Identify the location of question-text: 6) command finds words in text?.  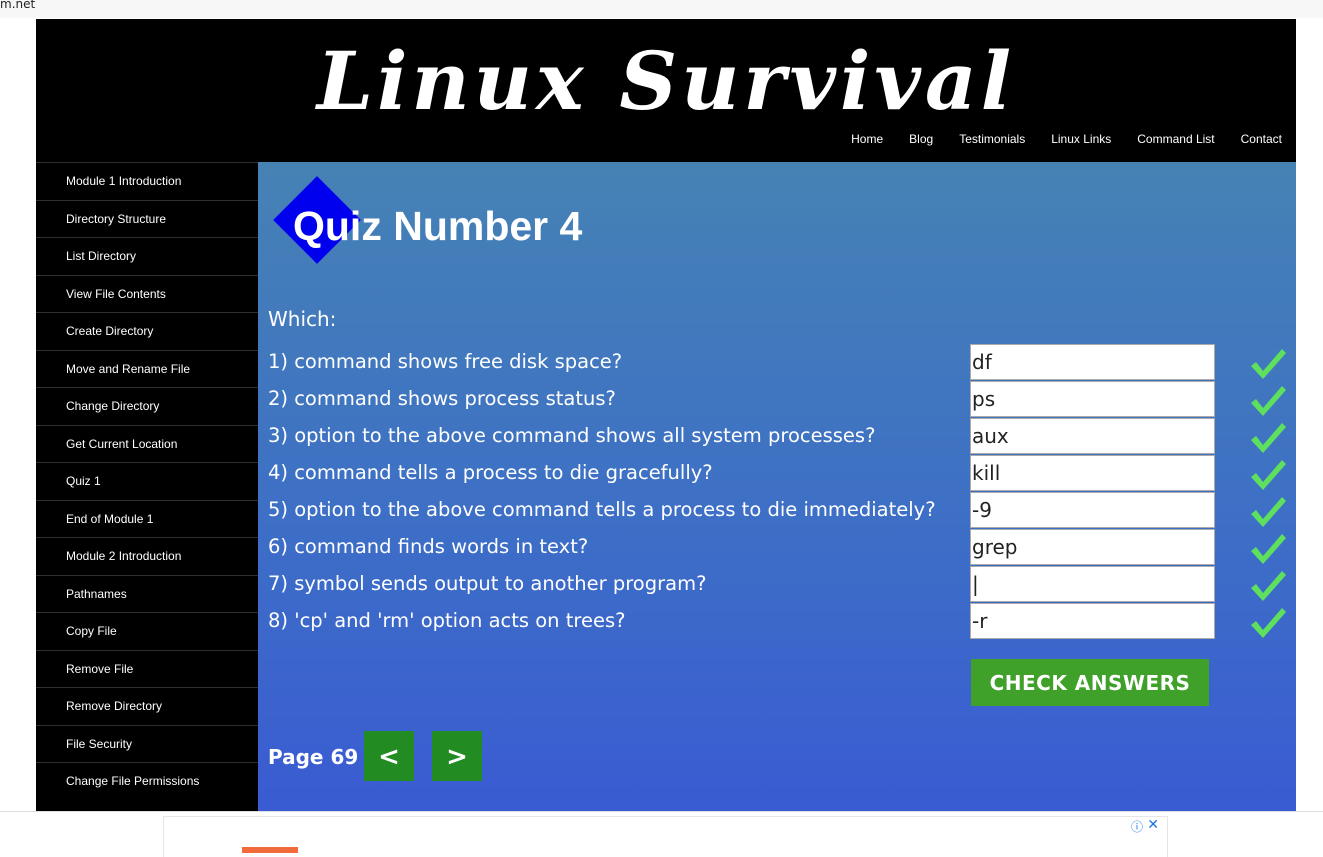
(428, 546).